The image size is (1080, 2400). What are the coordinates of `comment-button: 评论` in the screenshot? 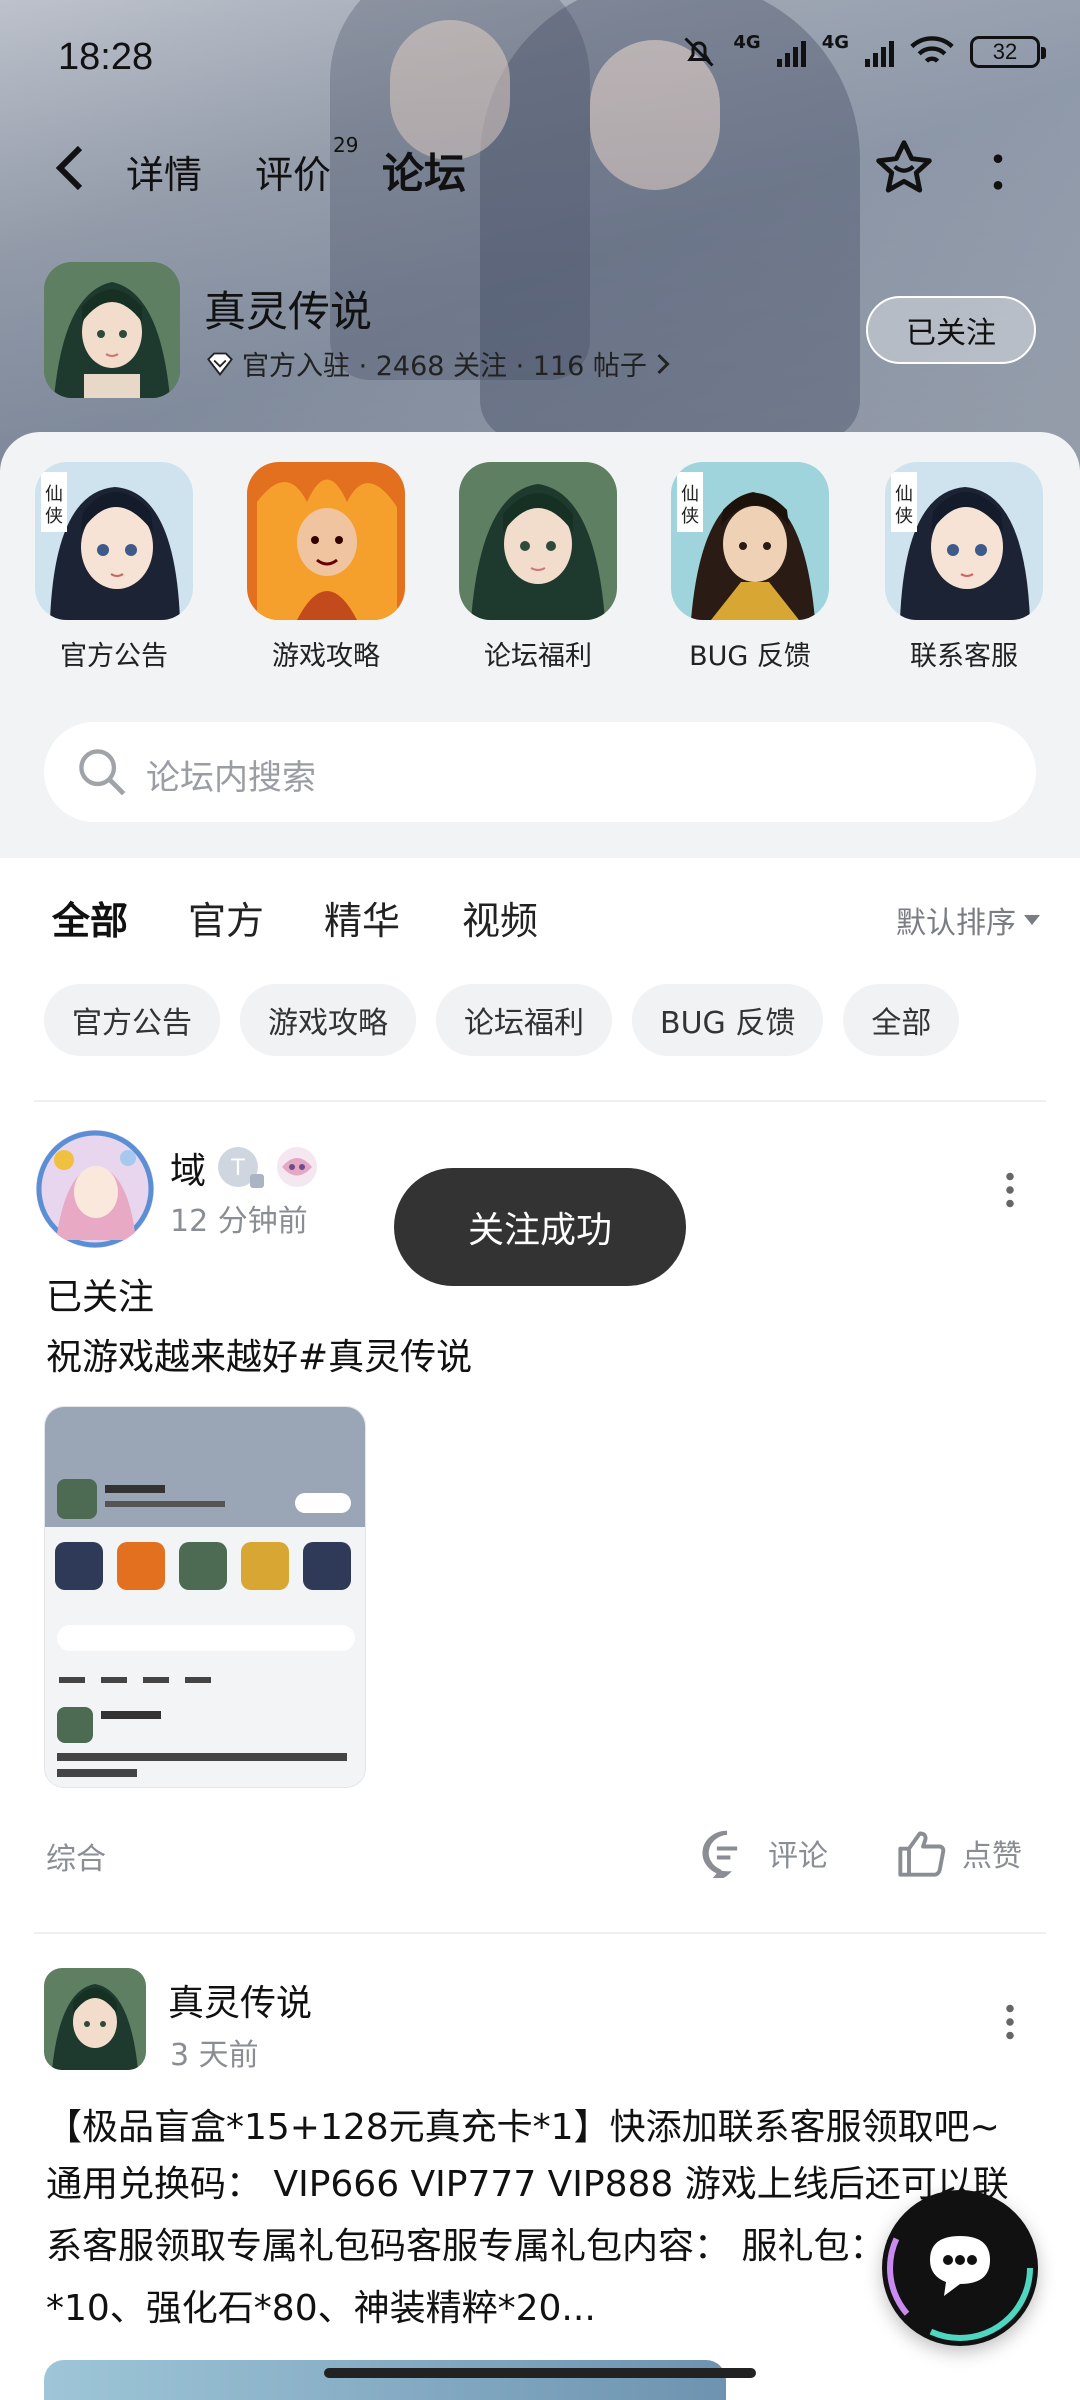 It's located at (764, 1853).